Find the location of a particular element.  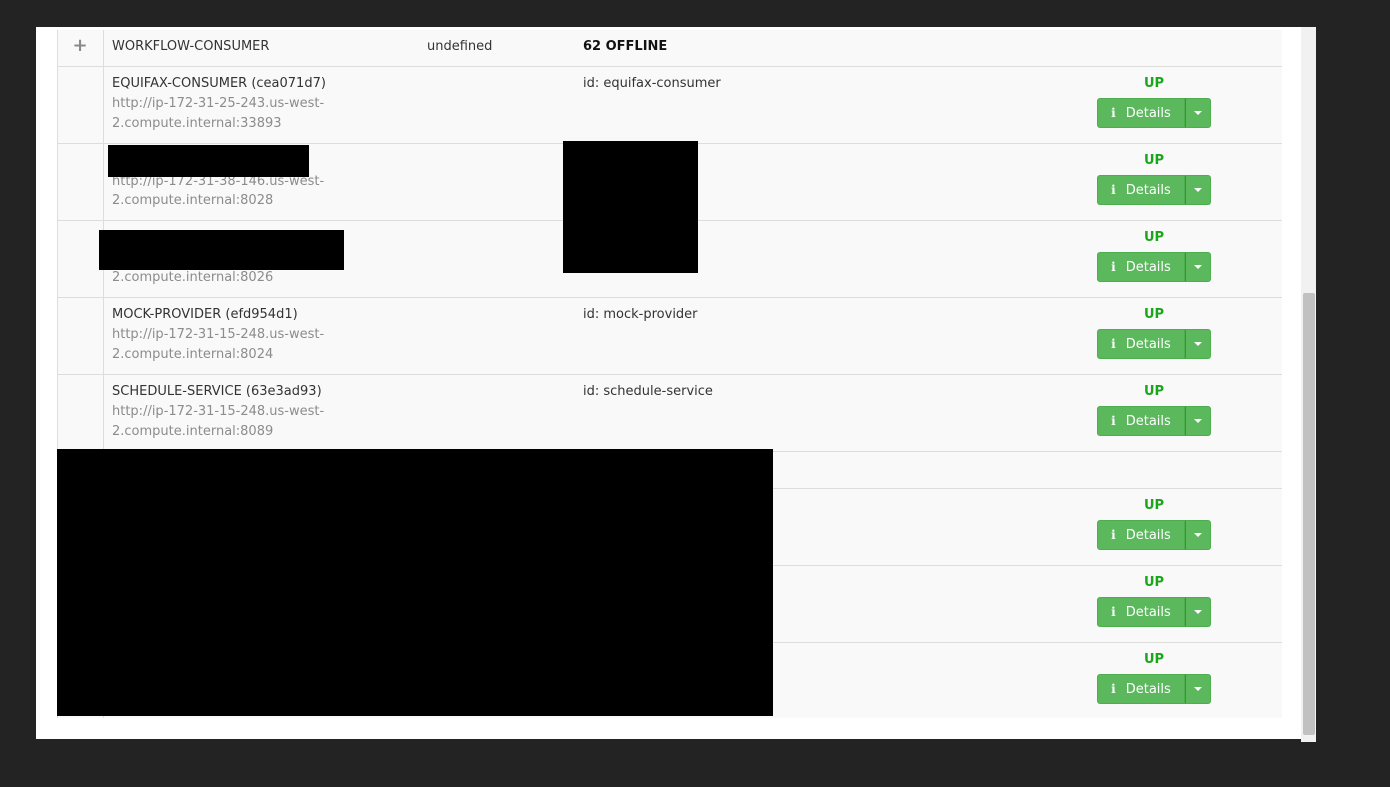

scrollbar-thumb is located at coordinates (1309, 514).